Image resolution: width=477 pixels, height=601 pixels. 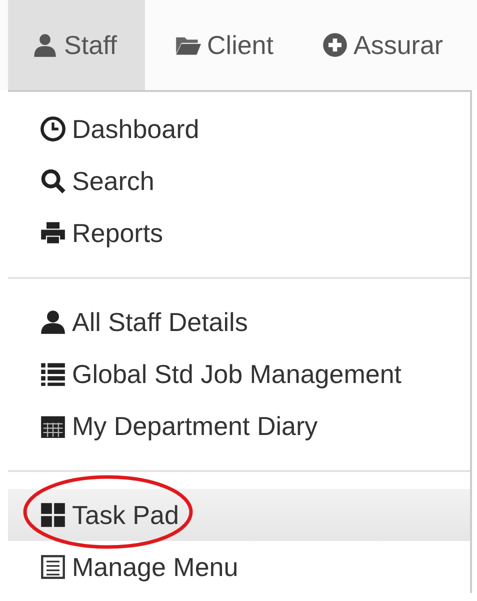 I want to click on grid-icon, so click(x=53, y=515).